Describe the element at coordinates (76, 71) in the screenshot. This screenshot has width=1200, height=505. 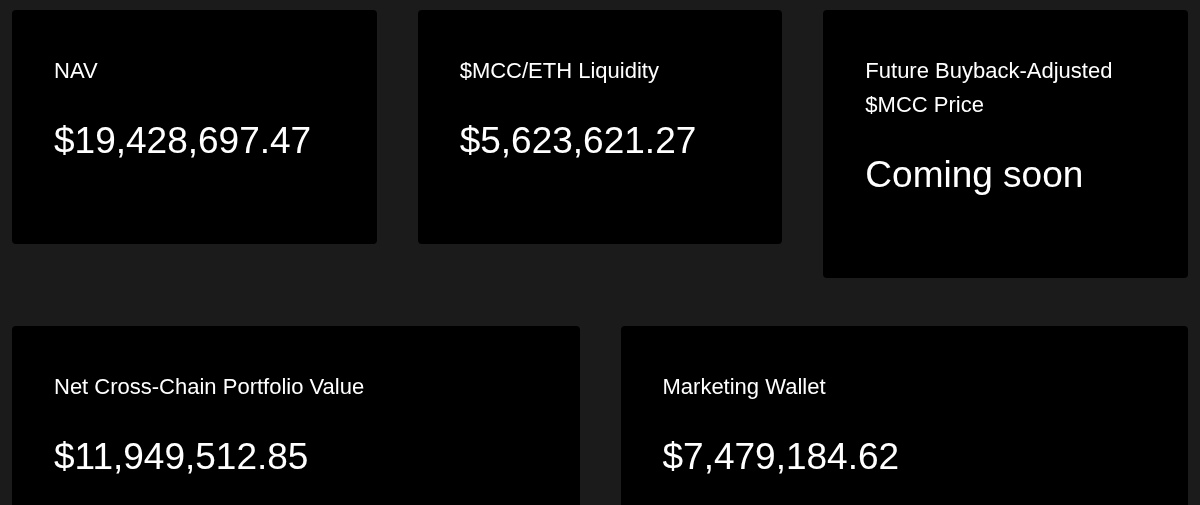
I see `stat-label: NAV` at that location.